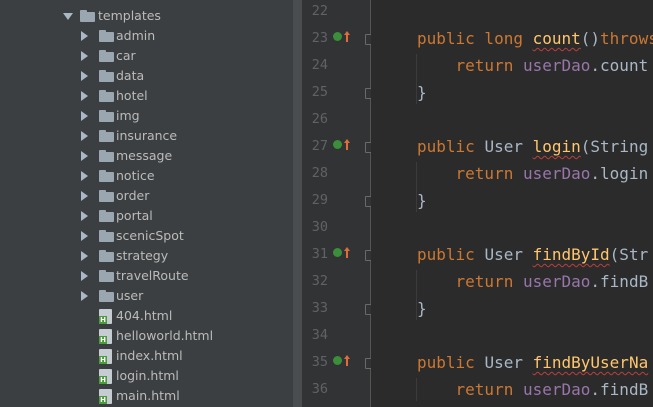 This screenshot has width=653, height=407. What do you see at coordinates (146, 96) in the screenshot?
I see `tree-item-hotel: hotel` at bounding box center [146, 96].